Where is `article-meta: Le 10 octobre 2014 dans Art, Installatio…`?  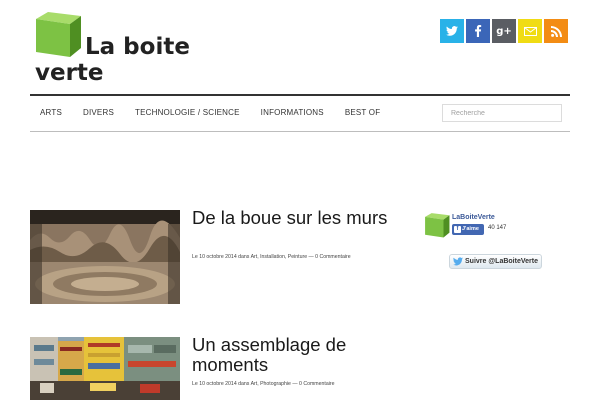 article-meta: Le 10 octobre 2014 dans Art, Installatio… is located at coordinates (271, 257).